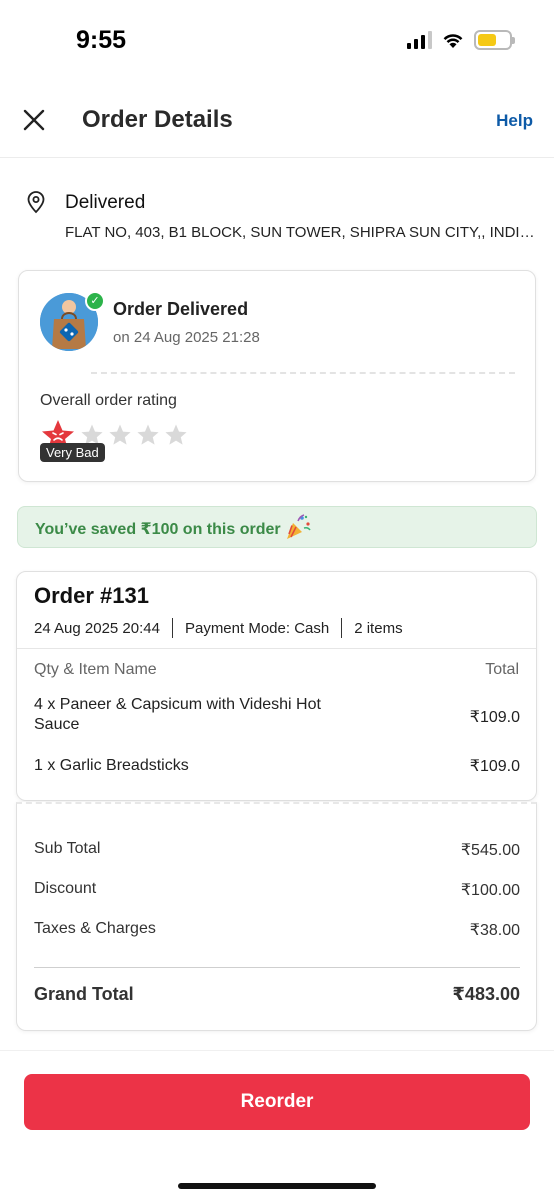  I want to click on order-number: Order #131, so click(91, 595).